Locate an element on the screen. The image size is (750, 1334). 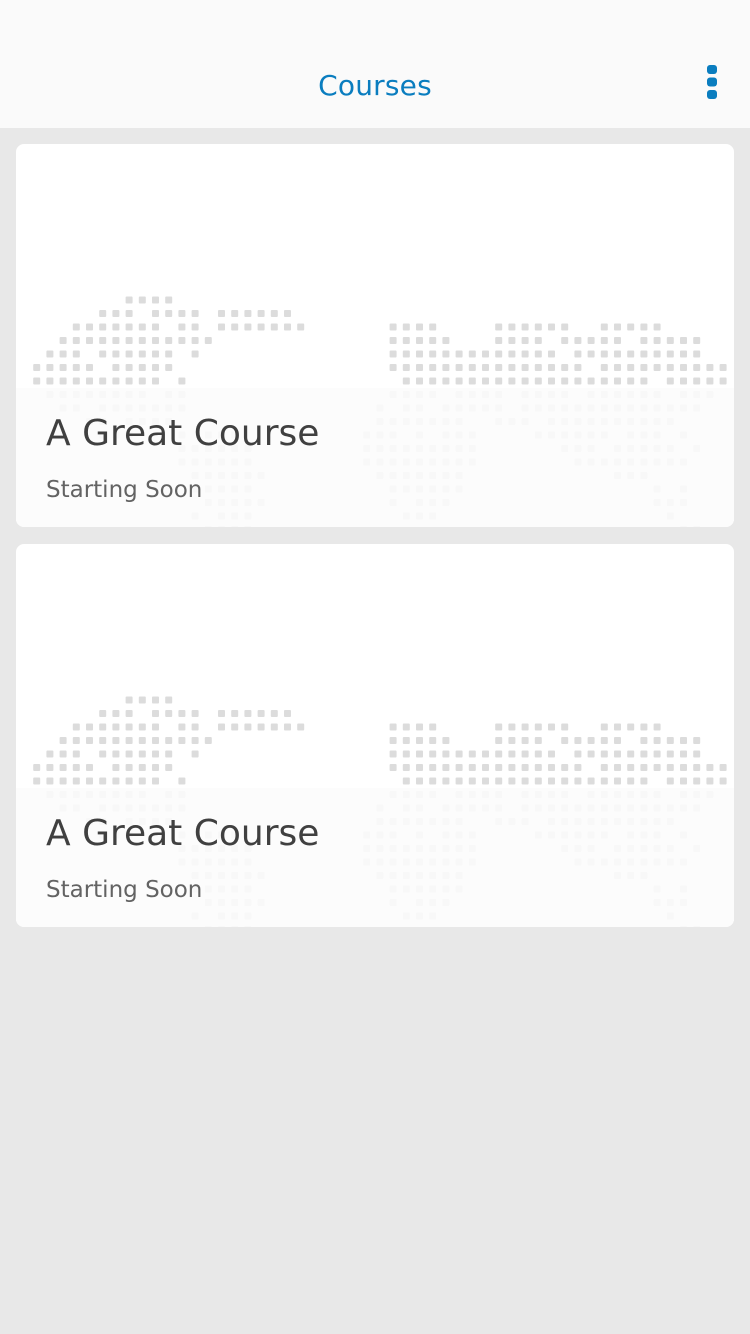
more-vertical-icon is located at coordinates (712, 82).